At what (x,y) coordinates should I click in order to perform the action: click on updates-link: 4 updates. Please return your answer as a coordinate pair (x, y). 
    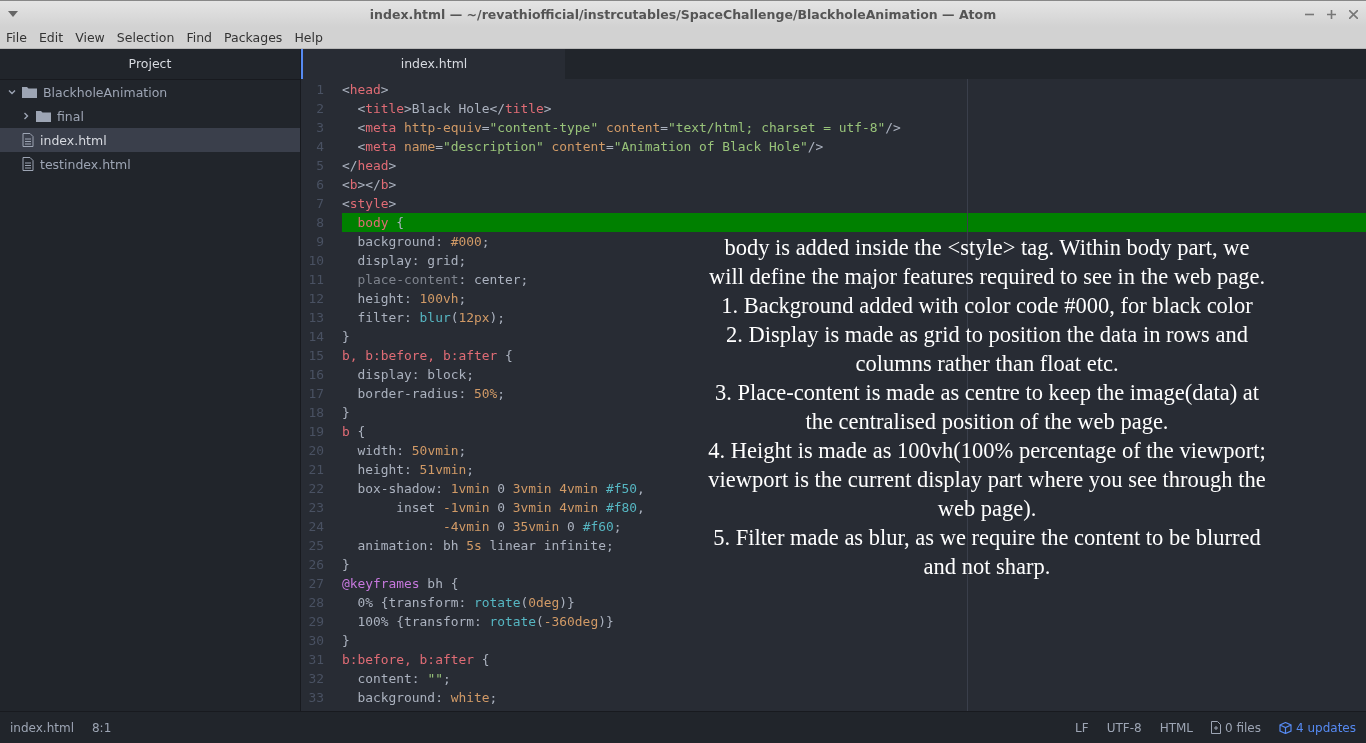
    Looking at the image, I should click on (1326, 727).